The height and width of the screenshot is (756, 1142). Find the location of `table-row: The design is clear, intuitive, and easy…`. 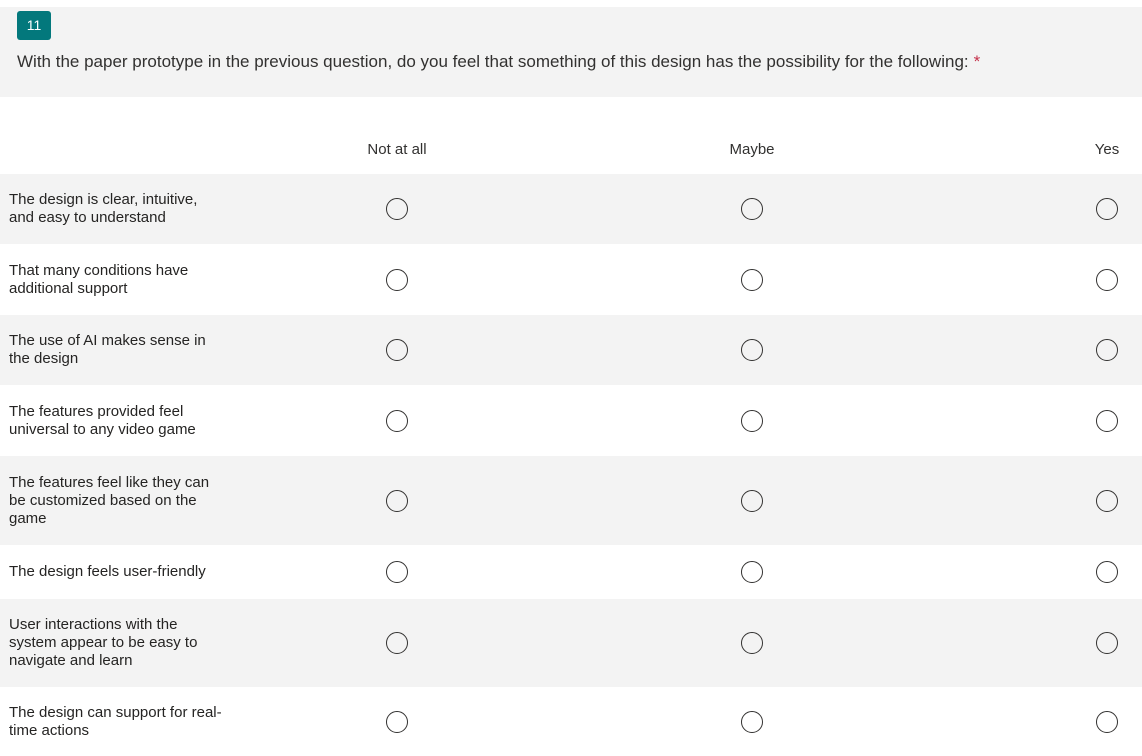

table-row: The design is clear, intuitive, and easy… is located at coordinates (571, 209).